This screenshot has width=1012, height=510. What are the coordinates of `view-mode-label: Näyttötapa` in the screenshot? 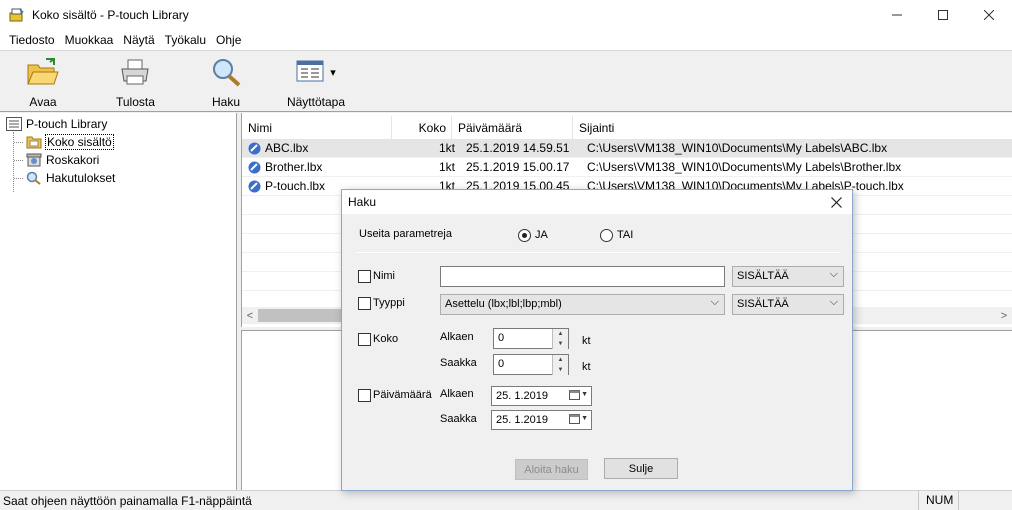 It's located at (316, 102).